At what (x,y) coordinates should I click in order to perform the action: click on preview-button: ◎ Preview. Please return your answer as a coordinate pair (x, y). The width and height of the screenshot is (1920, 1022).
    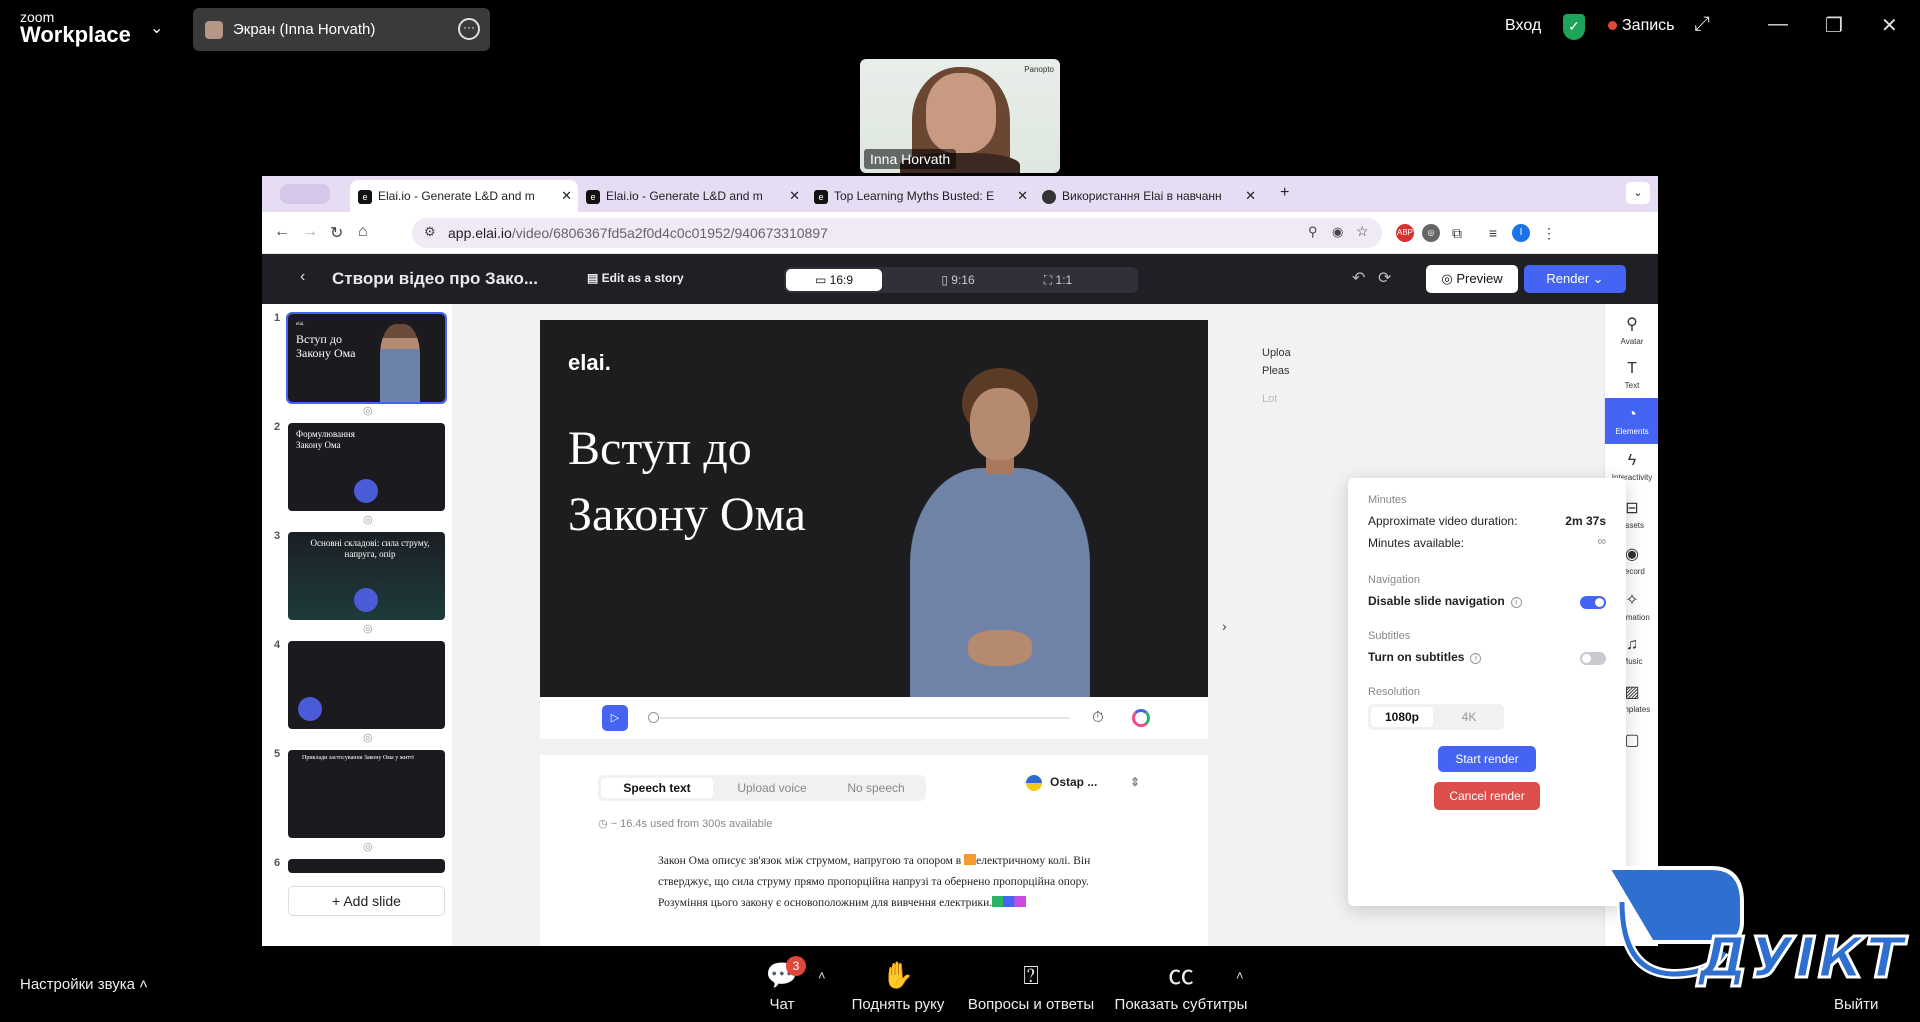
    Looking at the image, I should click on (1472, 279).